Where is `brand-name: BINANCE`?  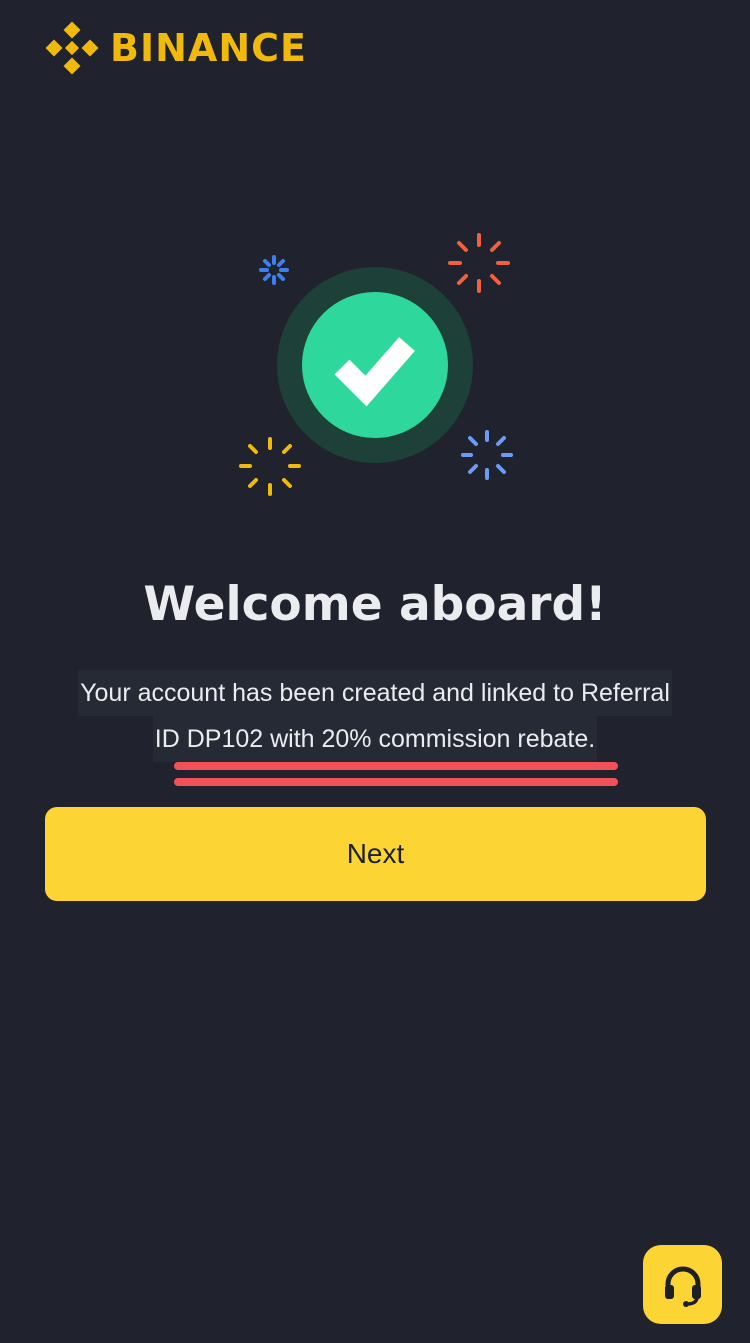
brand-name: BINANCE is located at coordinates (208, 48).